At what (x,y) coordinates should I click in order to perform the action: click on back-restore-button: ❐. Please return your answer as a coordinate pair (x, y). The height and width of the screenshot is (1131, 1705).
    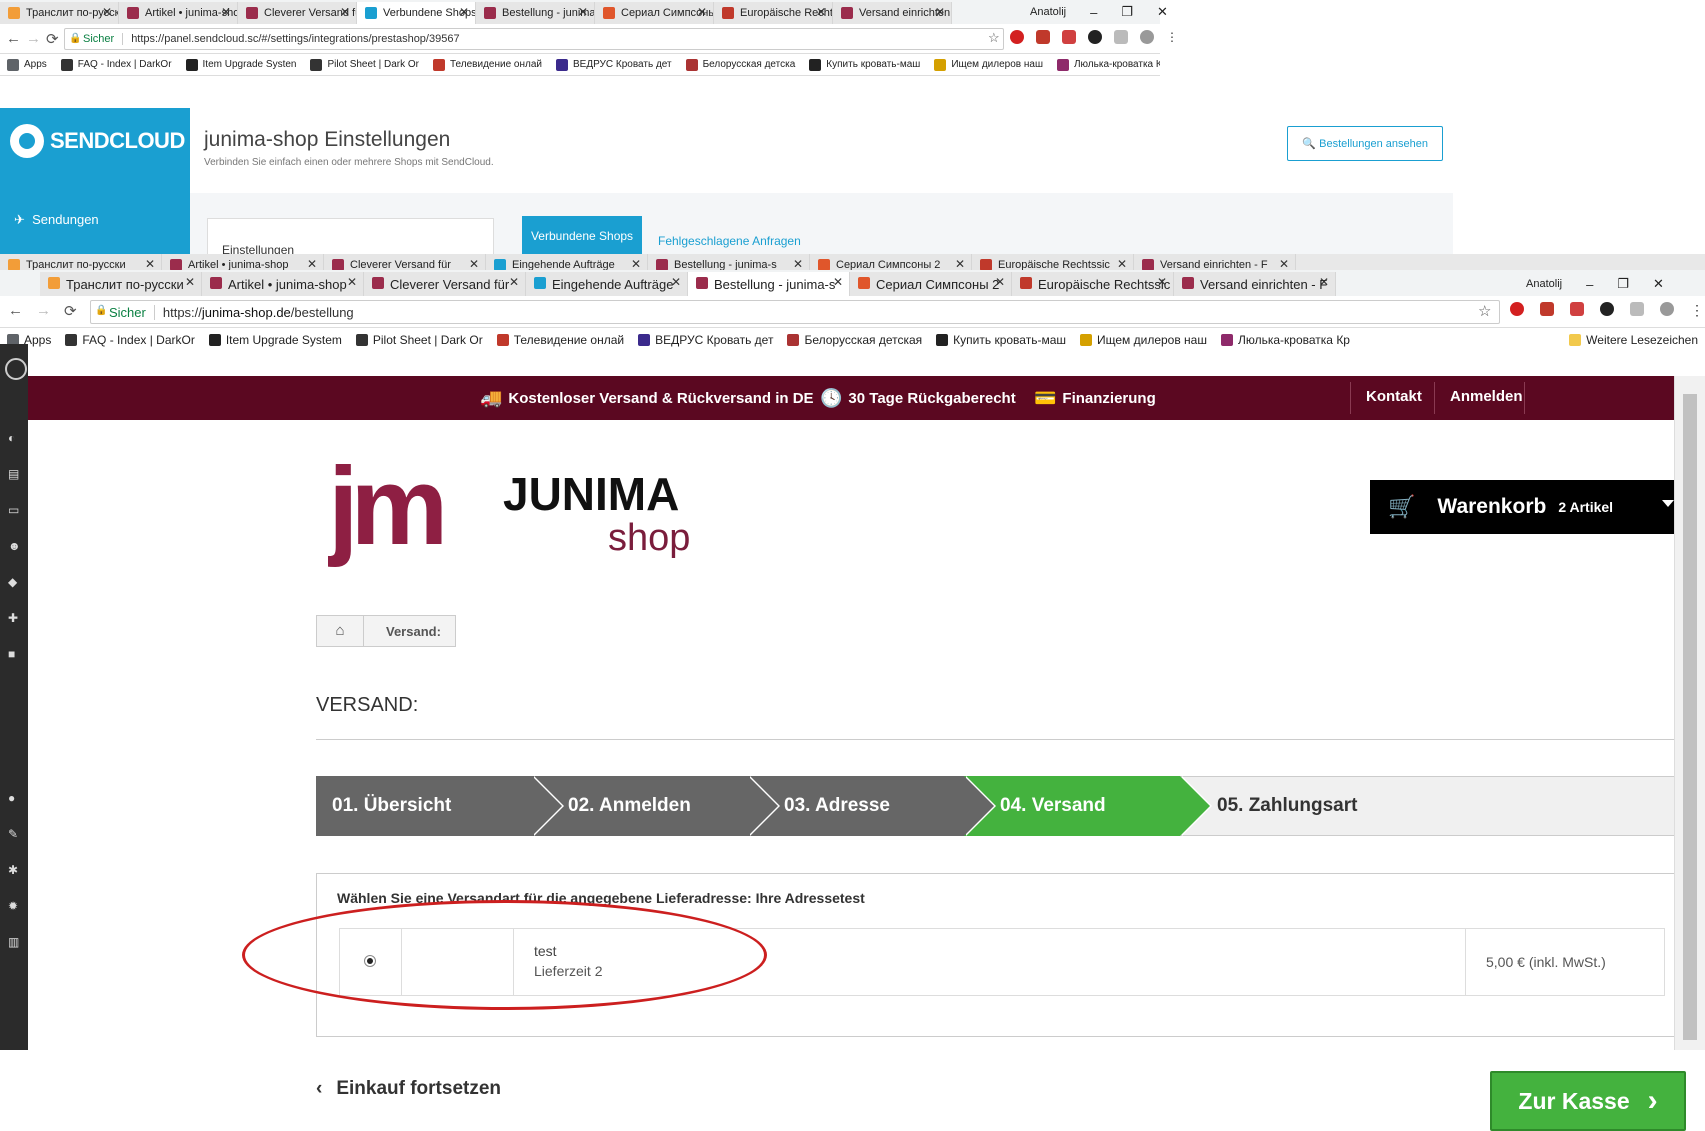
    Looking at the image, I should click on (1127, 12).